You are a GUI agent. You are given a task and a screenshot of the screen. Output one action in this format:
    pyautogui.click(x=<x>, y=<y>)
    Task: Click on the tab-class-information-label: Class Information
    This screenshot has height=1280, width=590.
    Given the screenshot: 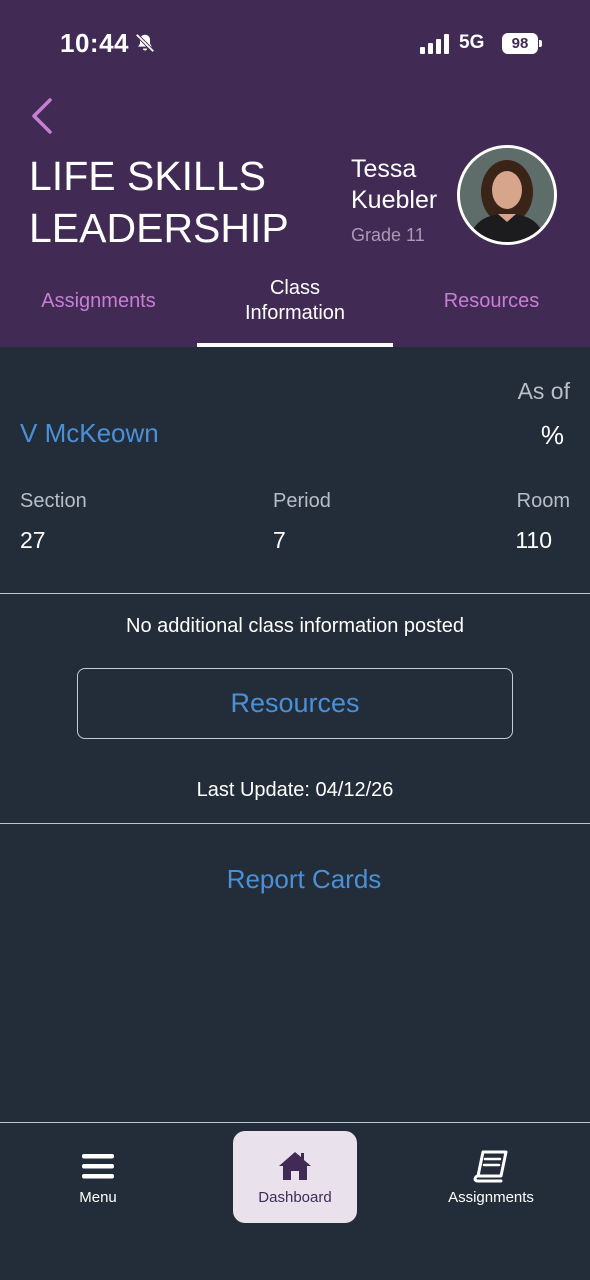 What is the action you would take?
    pyautogui.click(x=295, y=300)
    